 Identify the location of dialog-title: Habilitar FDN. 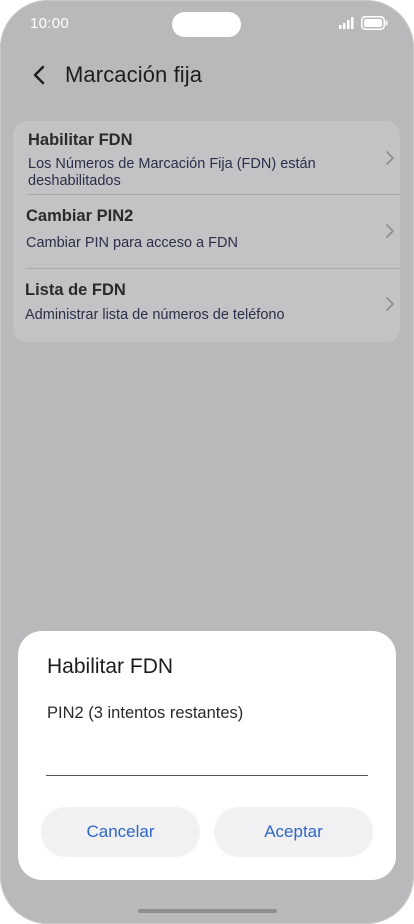
(110, 666).